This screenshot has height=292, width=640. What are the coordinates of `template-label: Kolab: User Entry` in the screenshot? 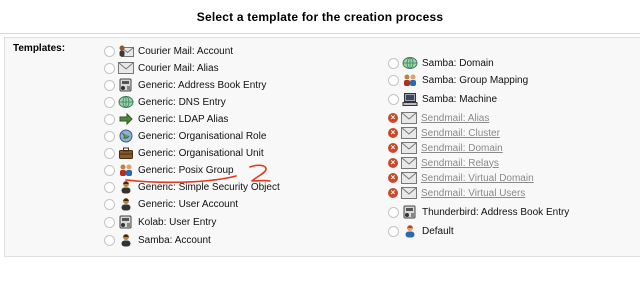 It's located at (177, 222).